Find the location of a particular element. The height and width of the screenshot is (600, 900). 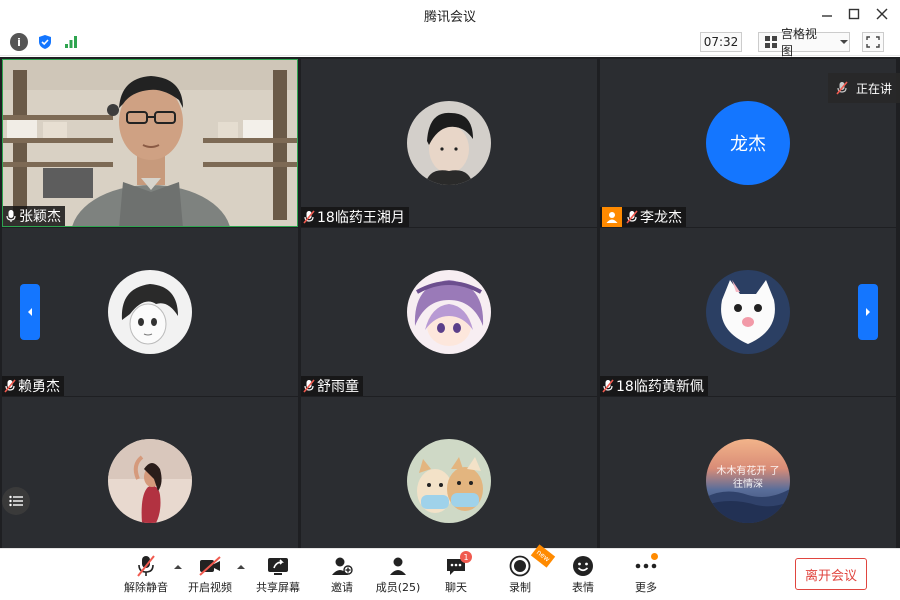

participant-name: 赖勇杰 is located at coordinates (39, 387).